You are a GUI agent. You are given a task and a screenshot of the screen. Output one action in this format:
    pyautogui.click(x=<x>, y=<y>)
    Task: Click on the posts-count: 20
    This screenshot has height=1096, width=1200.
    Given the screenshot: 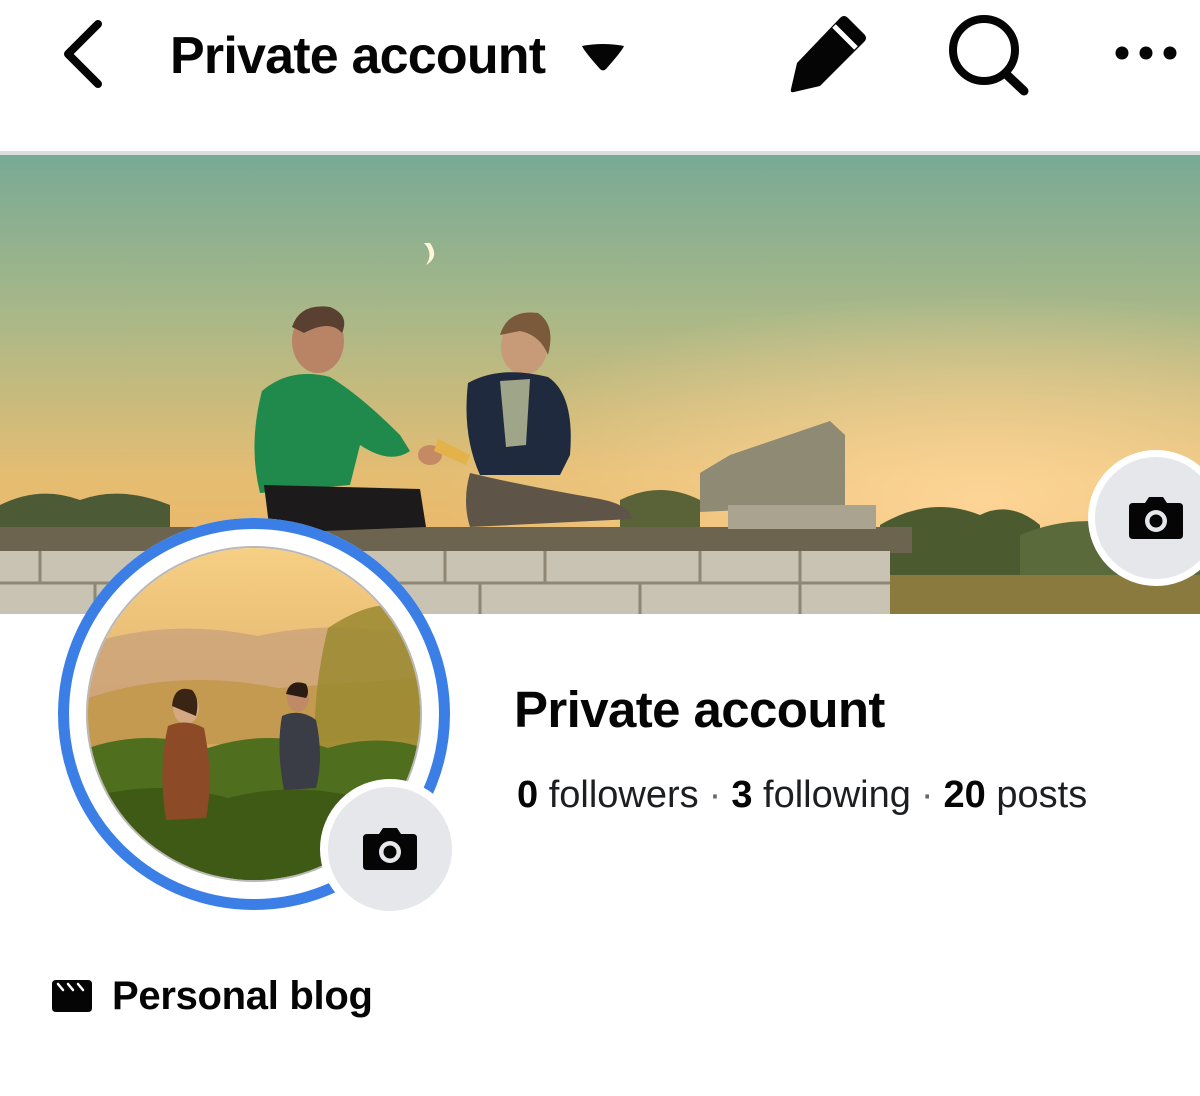 What is the action you would take?
    pyautogui.click(x=964, y=795)
    